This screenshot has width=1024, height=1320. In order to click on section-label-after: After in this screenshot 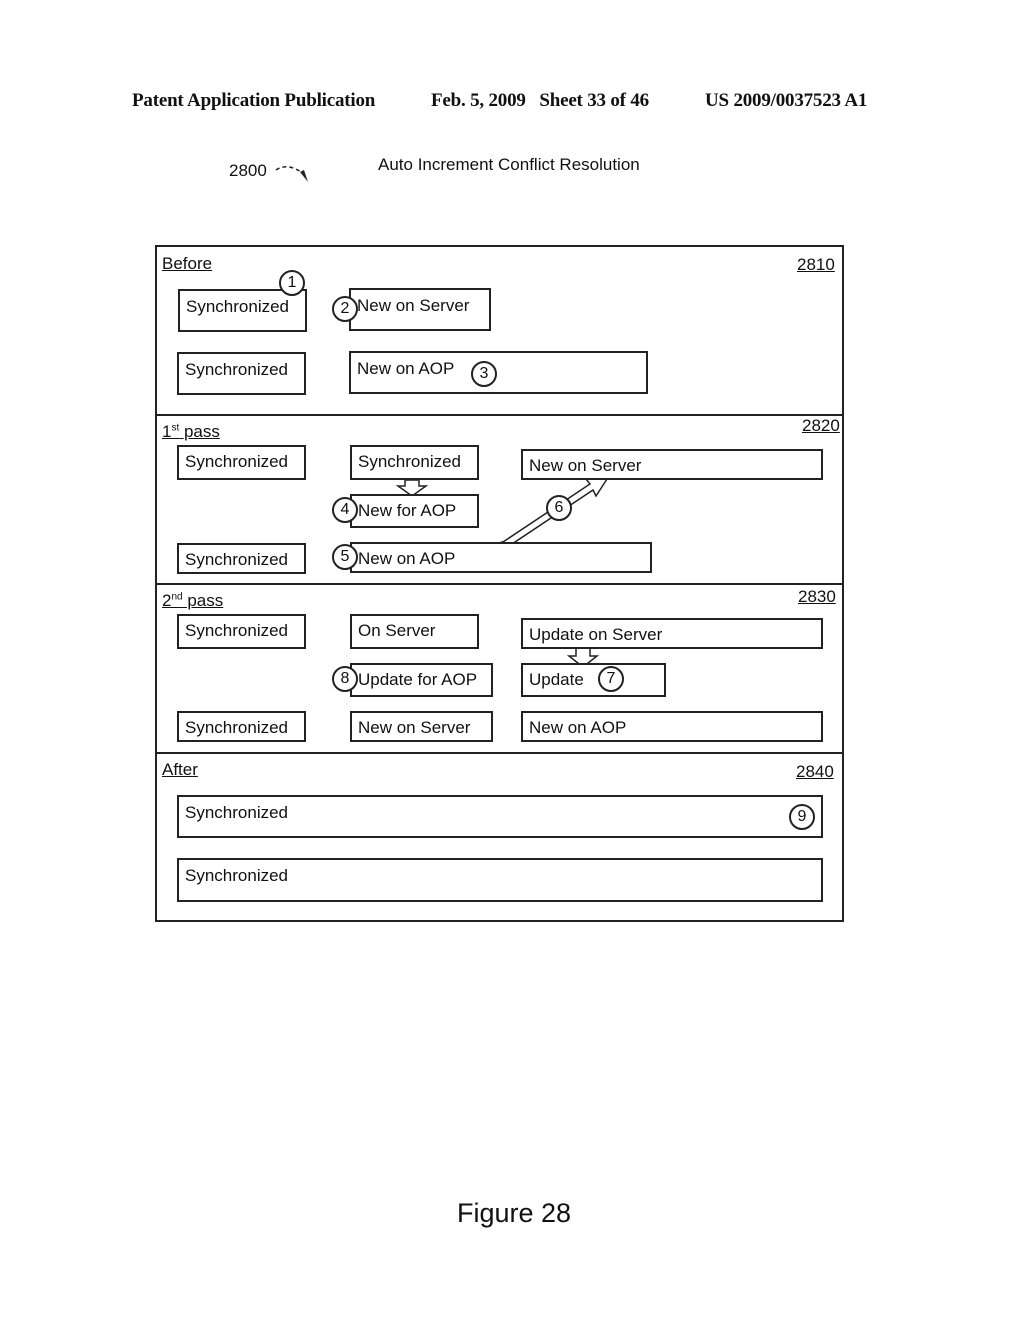, I will do `click(180, 769)`.